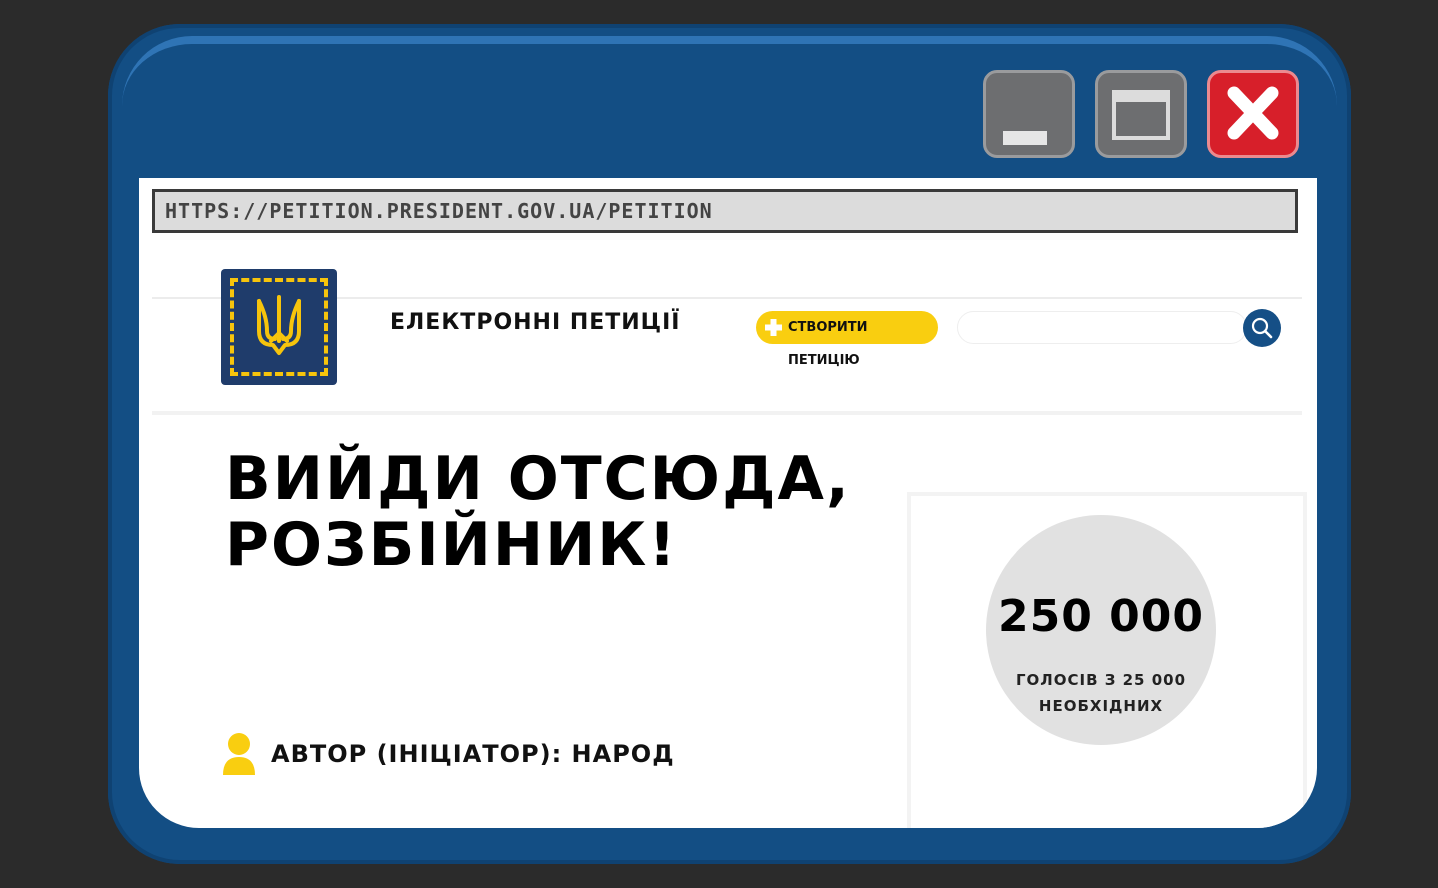  What do you see at coordinates (828, 344) in the screenshot?
I see `create-petition-label: СТВОРИТИ ПЕТИЦІЮ` at bounding box center [828, 344].